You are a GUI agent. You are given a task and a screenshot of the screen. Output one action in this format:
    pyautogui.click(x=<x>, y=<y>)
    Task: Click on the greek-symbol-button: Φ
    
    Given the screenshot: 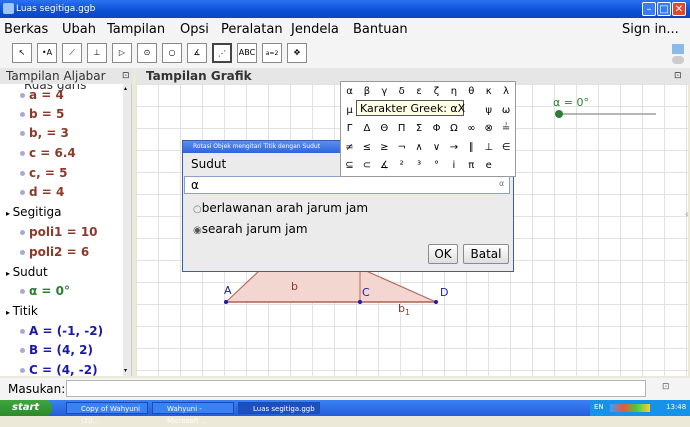 What is the action you would take?
    pyautogui.click(x=436, y=128)
    